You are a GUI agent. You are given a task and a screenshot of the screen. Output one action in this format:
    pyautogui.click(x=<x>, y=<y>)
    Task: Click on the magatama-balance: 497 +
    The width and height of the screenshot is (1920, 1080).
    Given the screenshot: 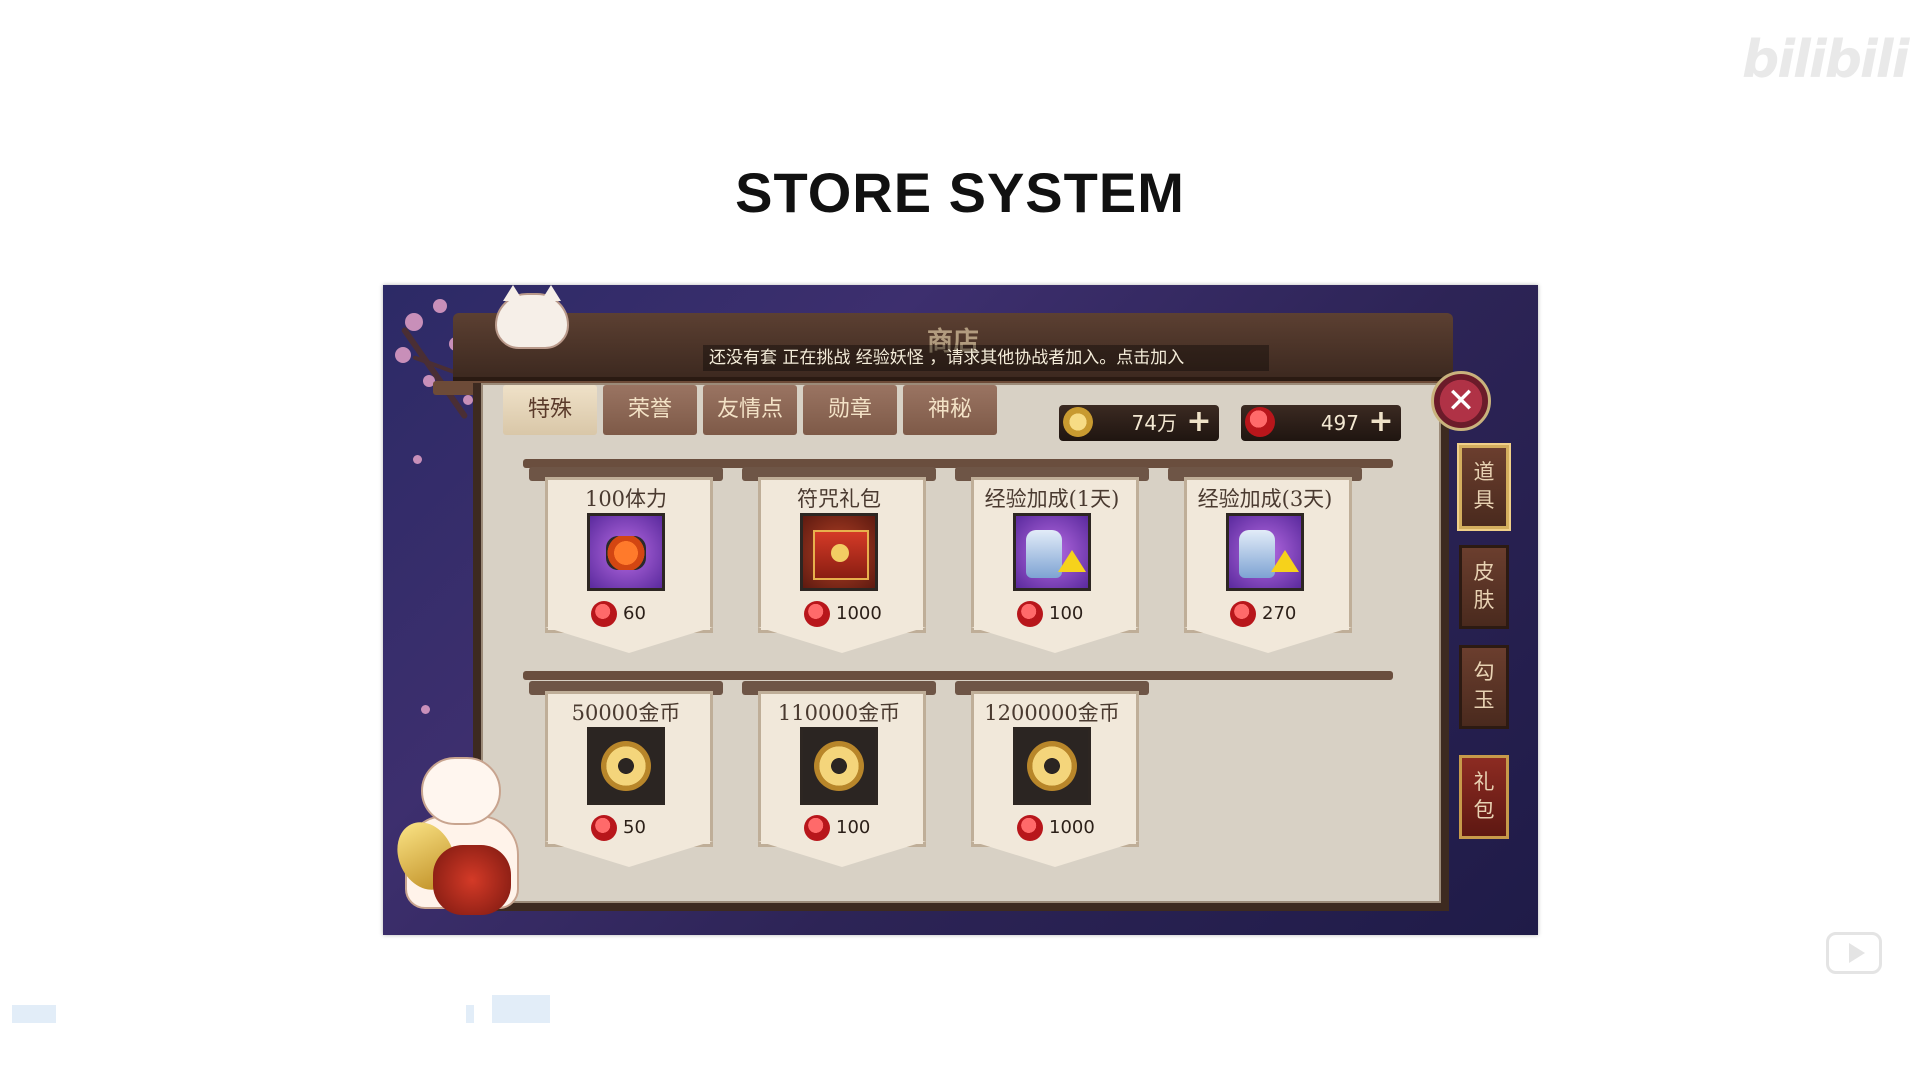 What is the action you would take?
    pyautogui.click(x=1321, y=423)
    